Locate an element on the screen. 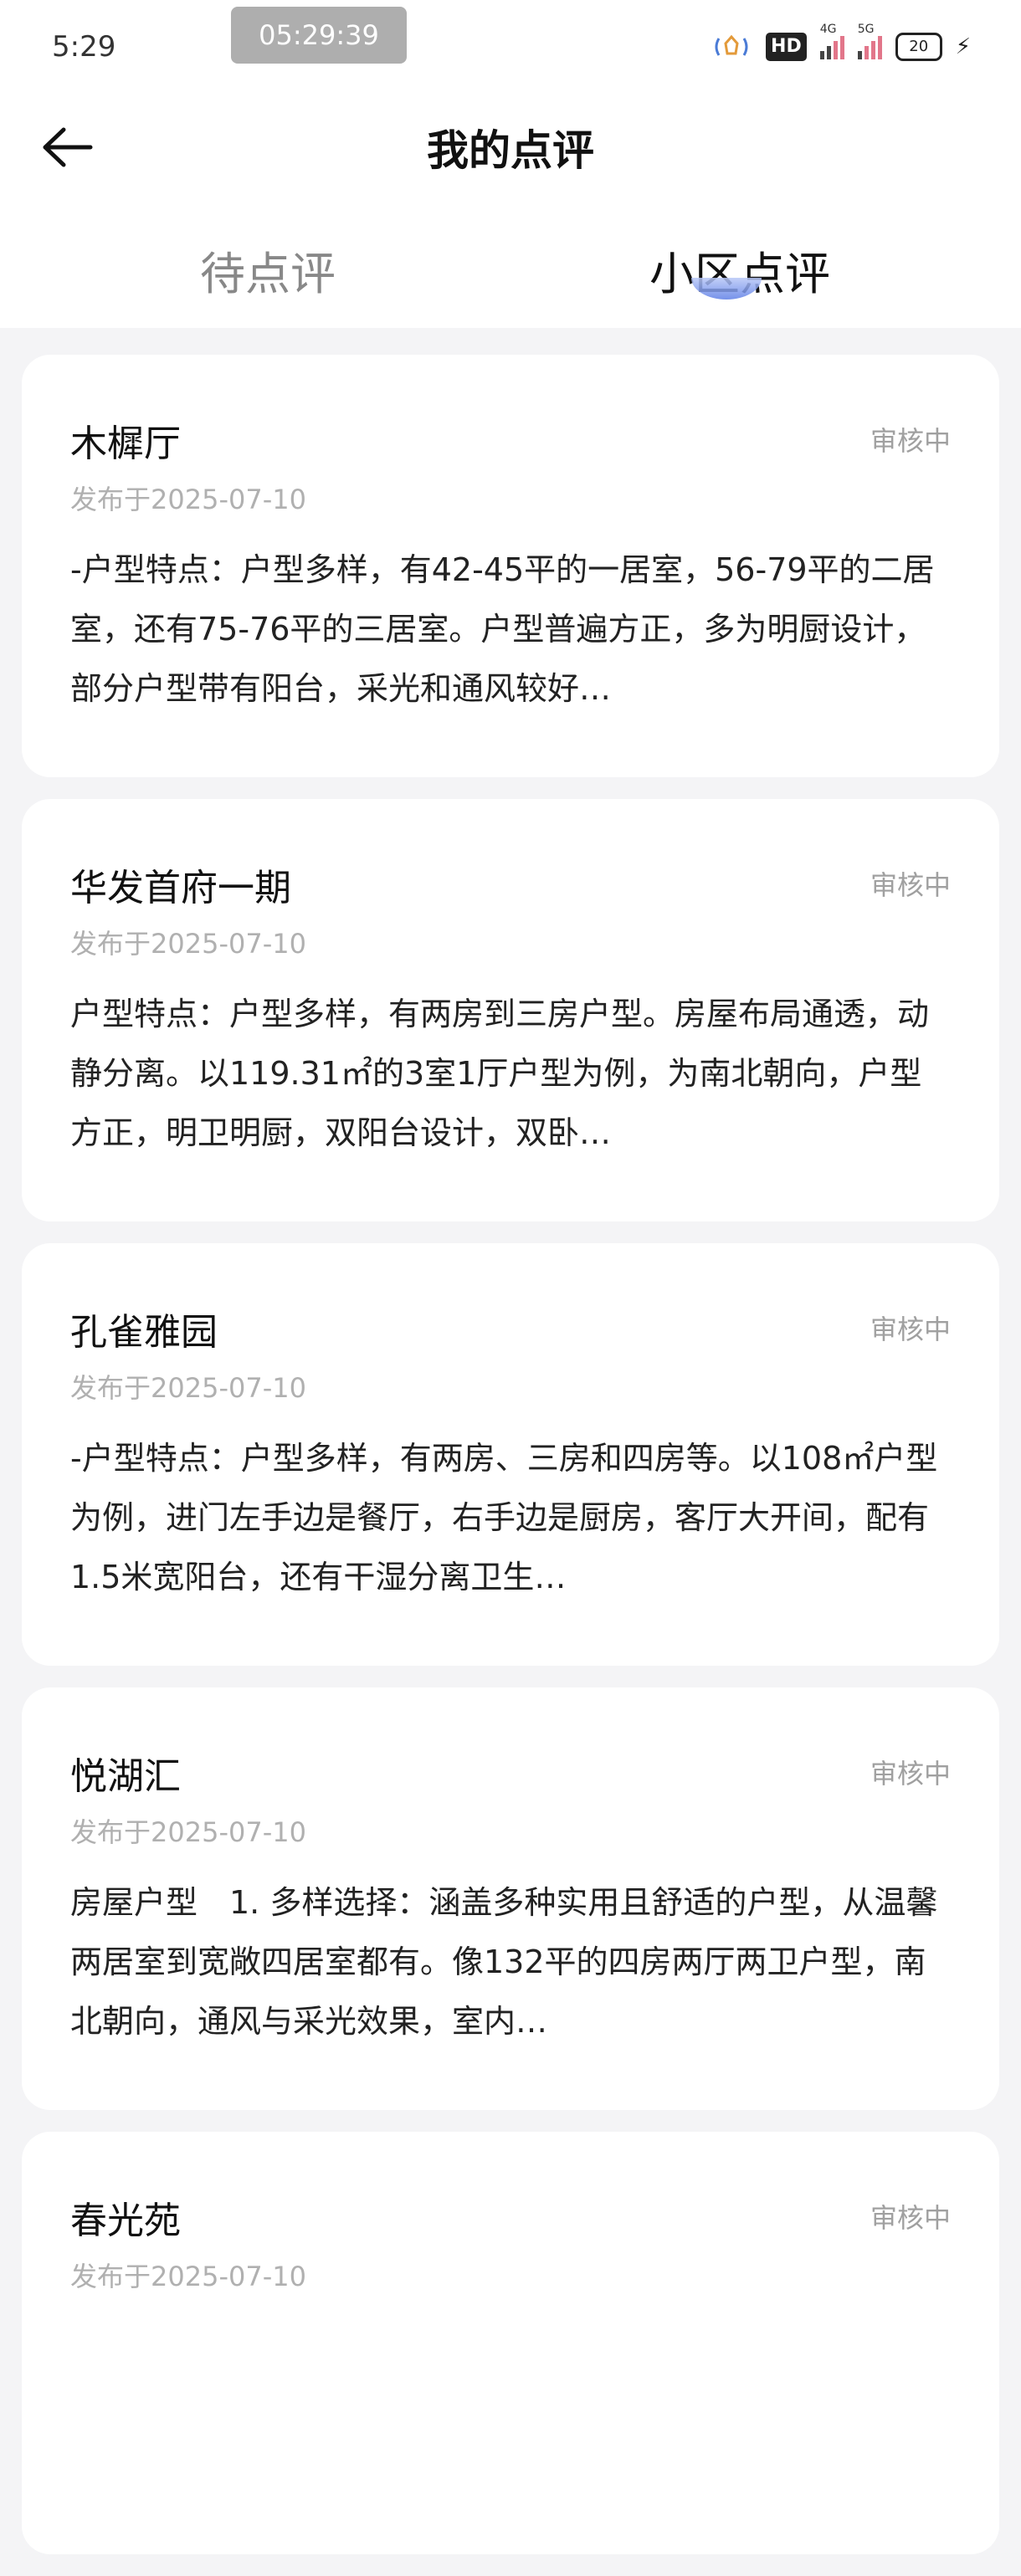 This screenshot has width=1021, height=2576. signal-5g-icon: 5G is located at coordinates (869, 41).